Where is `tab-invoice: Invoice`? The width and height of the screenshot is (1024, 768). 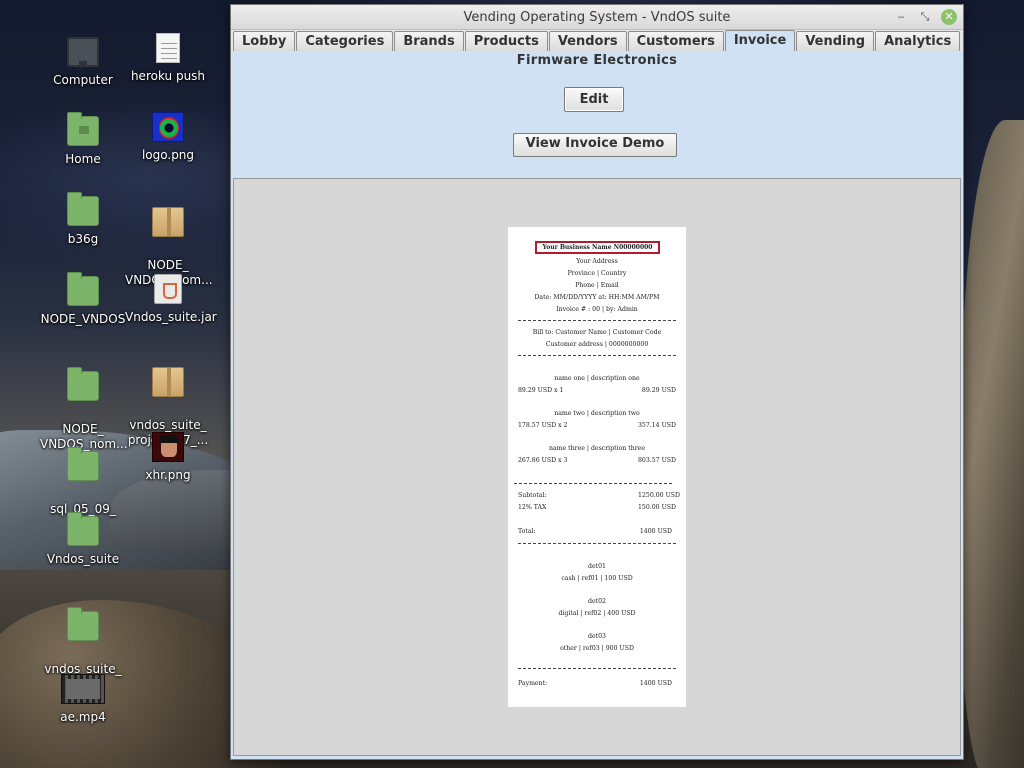 tab-invoice: Invoice is located at coordinates (760, 40).